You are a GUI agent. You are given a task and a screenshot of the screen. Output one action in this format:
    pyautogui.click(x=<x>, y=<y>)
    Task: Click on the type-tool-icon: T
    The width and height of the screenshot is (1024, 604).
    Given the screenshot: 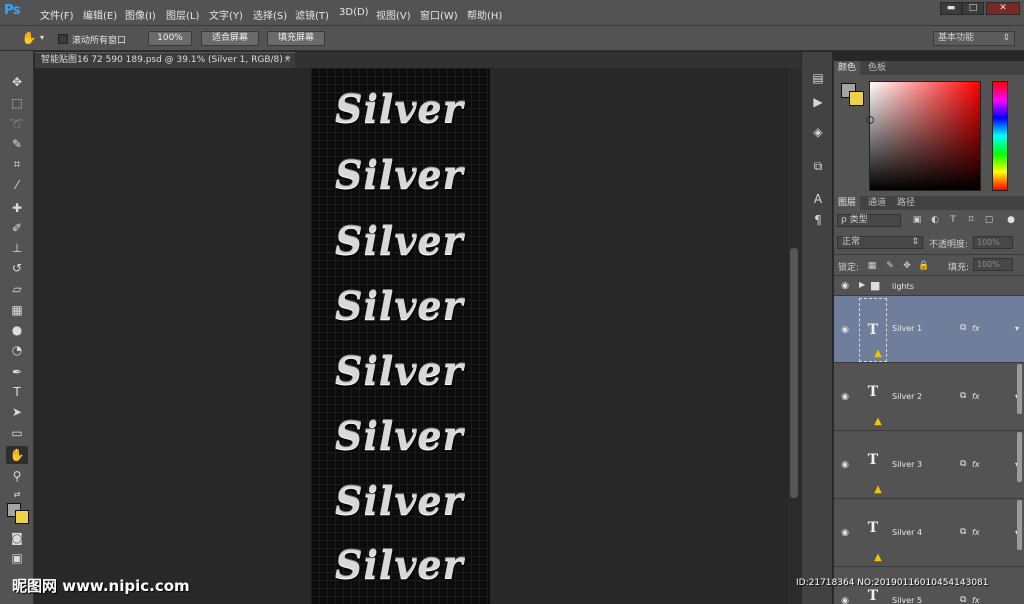 What is the action you would take?
    pyautogui.click(x=17, y=392)
    